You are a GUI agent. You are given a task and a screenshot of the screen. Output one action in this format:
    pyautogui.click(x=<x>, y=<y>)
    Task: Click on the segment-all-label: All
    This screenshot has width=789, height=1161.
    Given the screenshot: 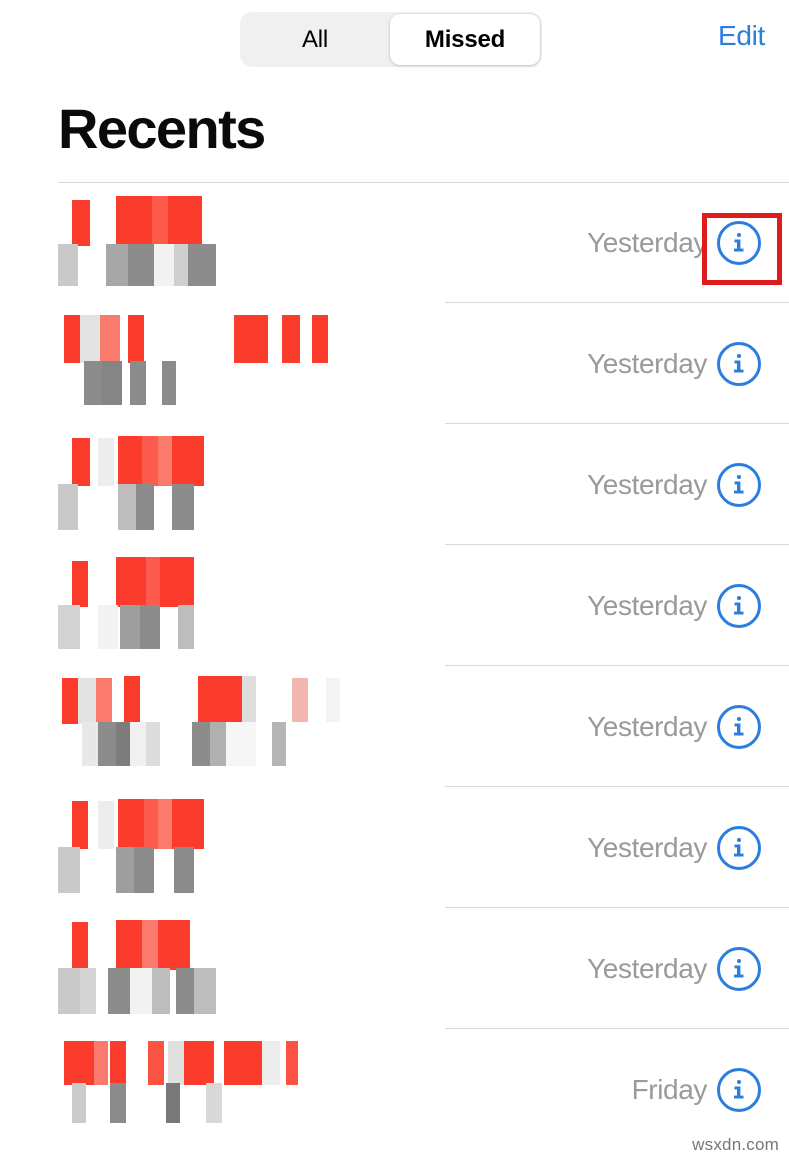 What is the action you would take?
    pyautogui.click(x=315, y=39)
    